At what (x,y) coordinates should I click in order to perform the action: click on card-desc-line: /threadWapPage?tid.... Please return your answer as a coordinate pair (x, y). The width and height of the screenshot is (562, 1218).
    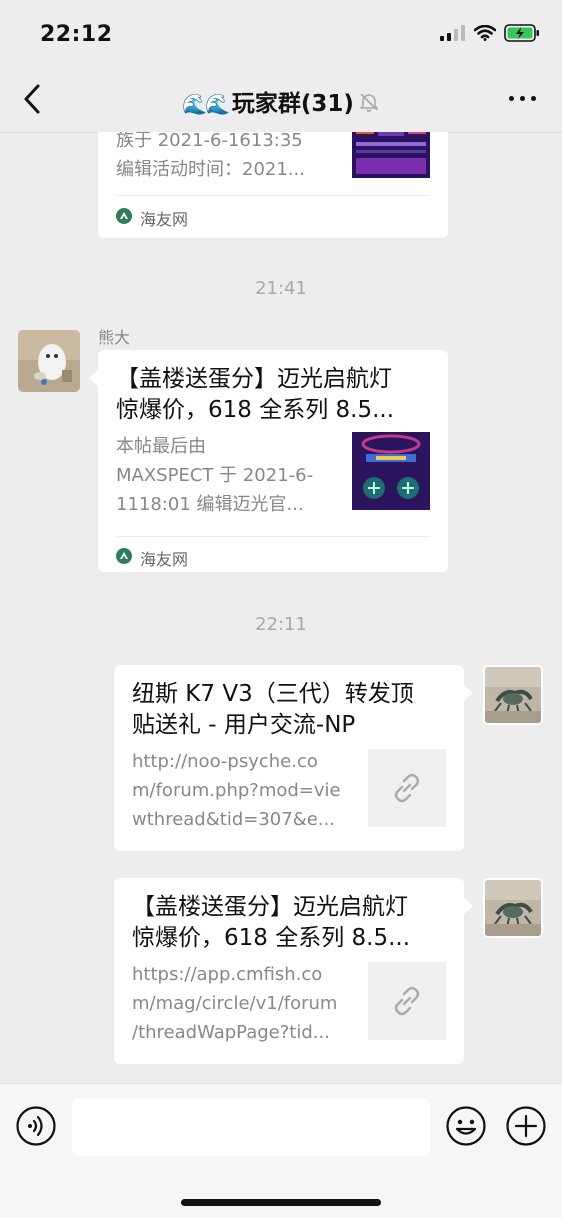
    Looking at the image, I should click on (231, 1032).